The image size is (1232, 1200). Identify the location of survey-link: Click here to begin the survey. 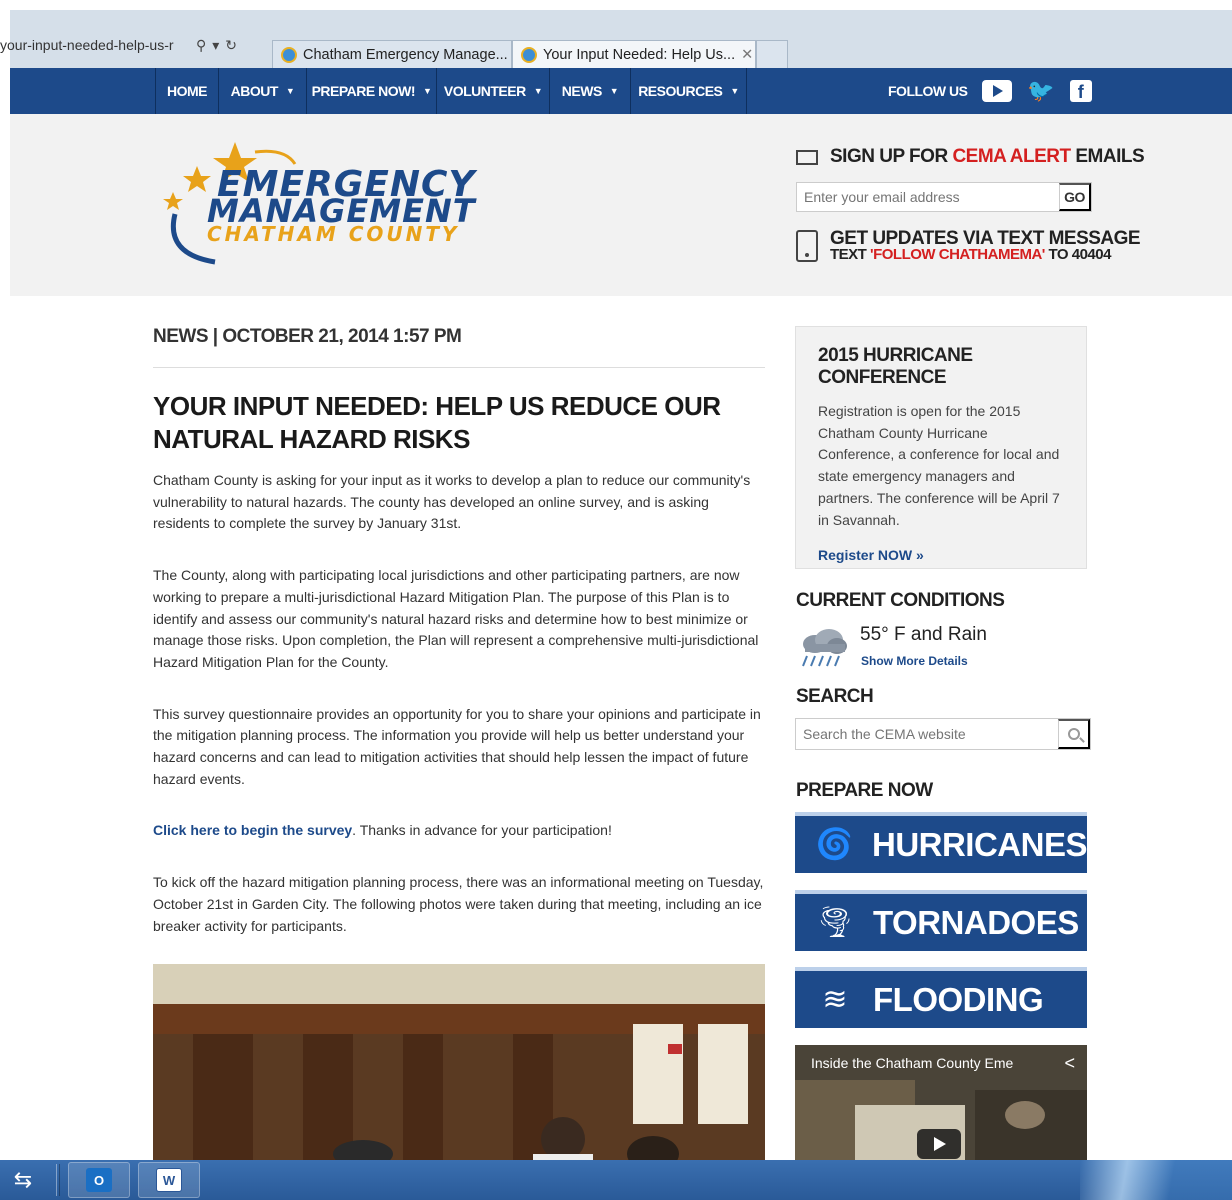
(252, 830).